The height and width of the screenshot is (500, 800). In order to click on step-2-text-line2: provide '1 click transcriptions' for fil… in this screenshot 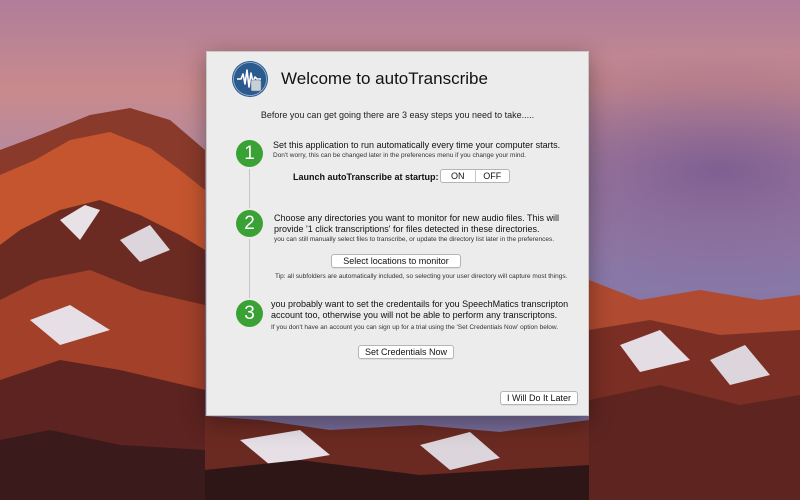, I will do `click(407, 229)`.